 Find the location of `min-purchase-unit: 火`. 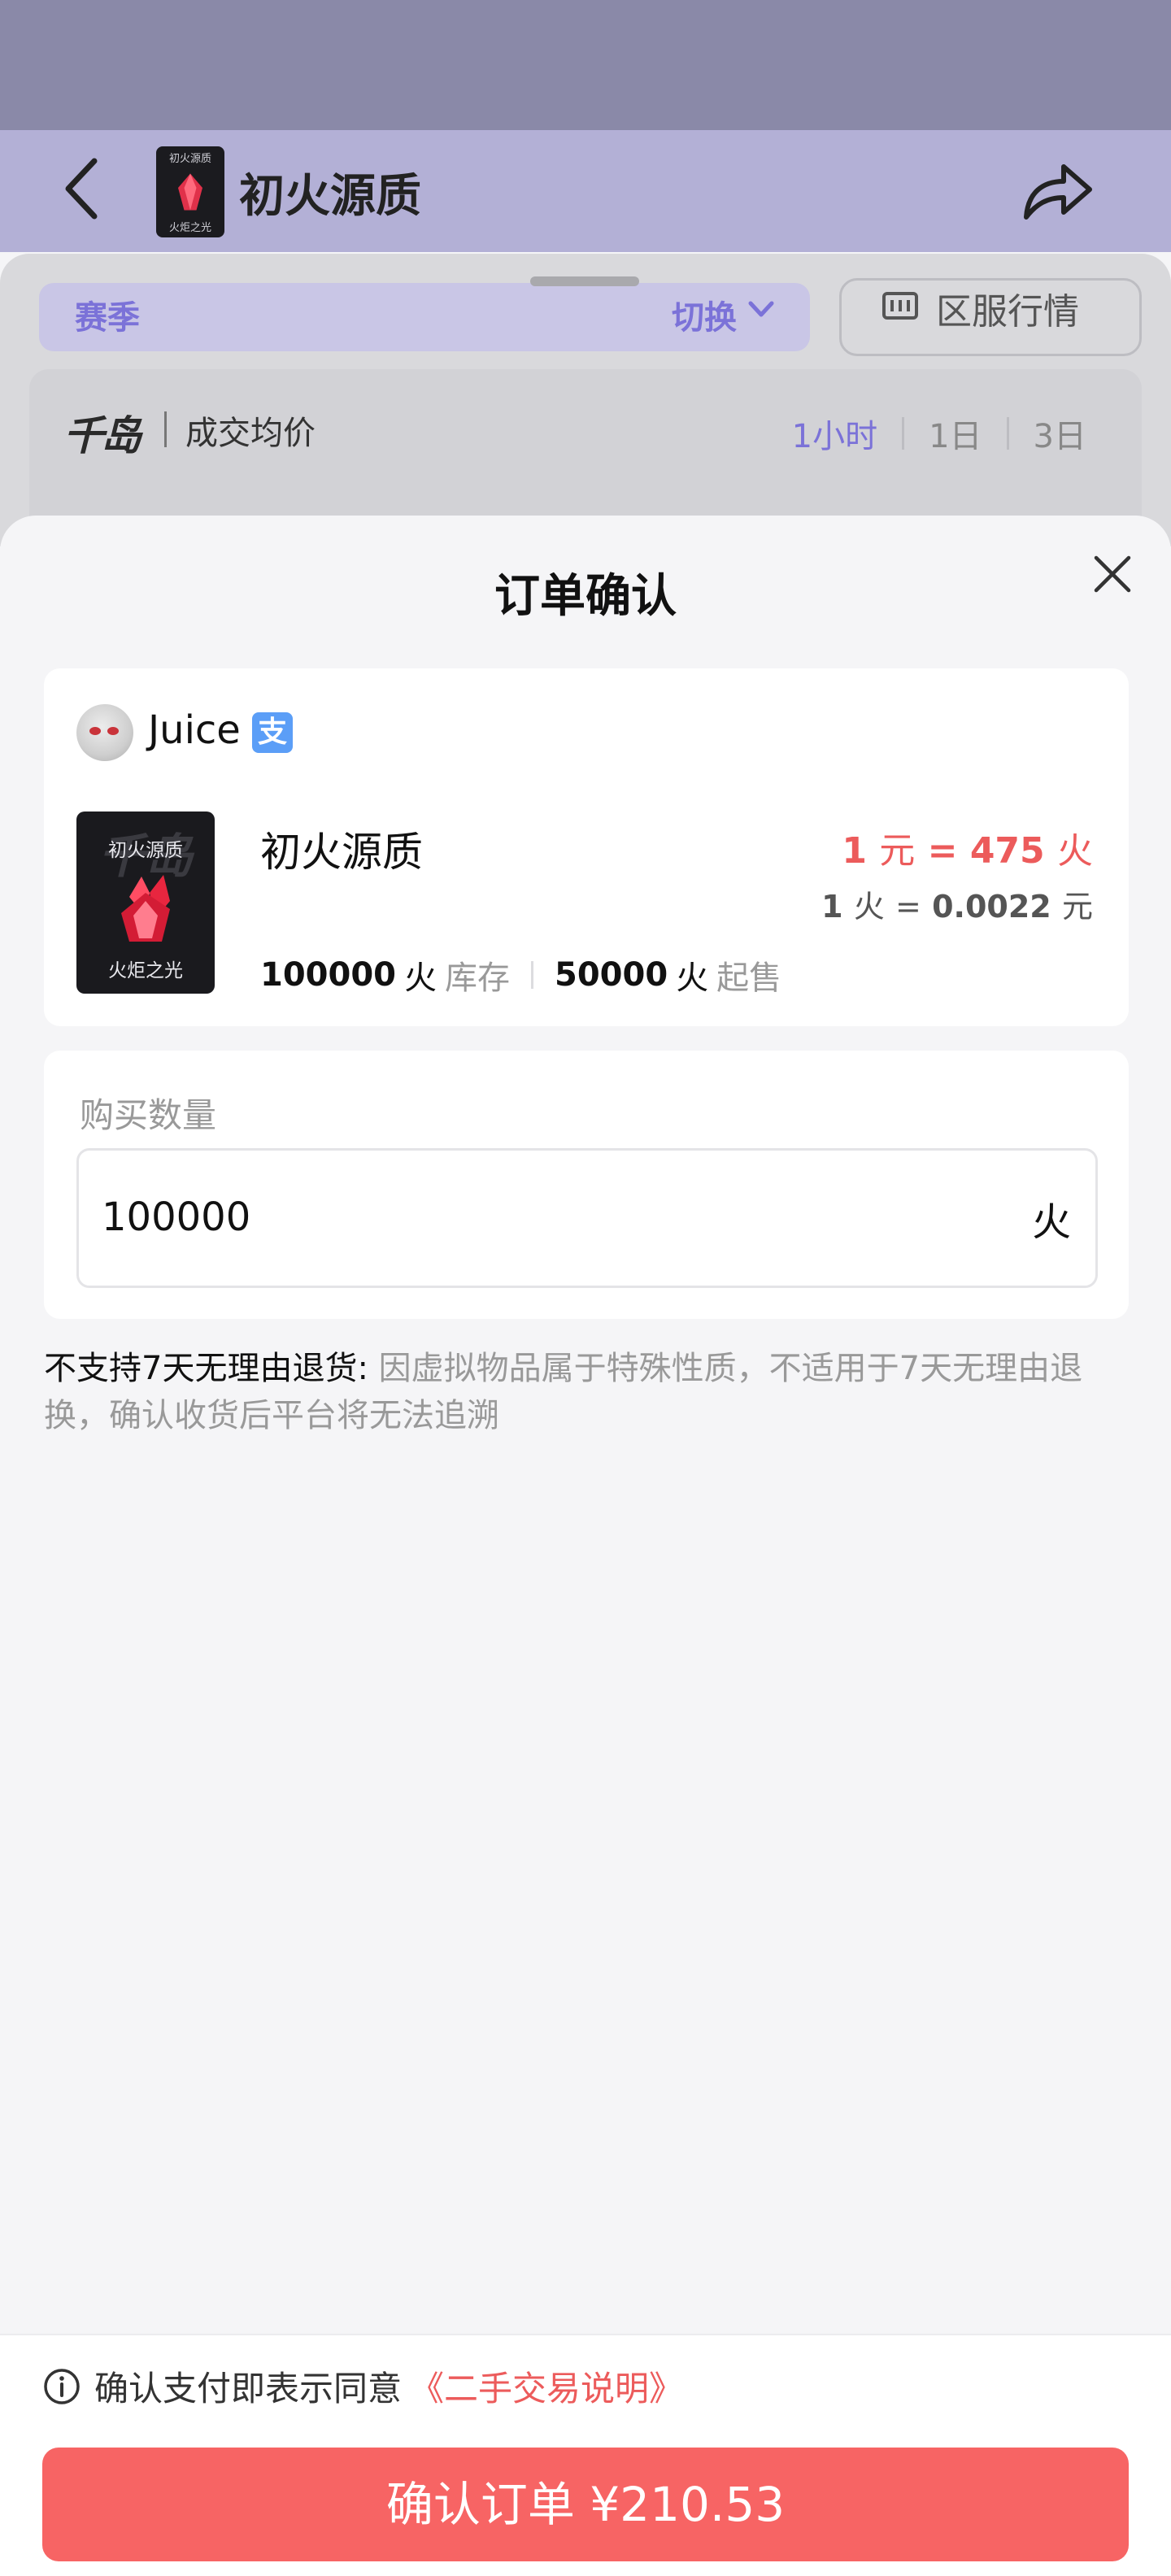

min-purchase-unit: 火 is located at coordinates (693, 978).